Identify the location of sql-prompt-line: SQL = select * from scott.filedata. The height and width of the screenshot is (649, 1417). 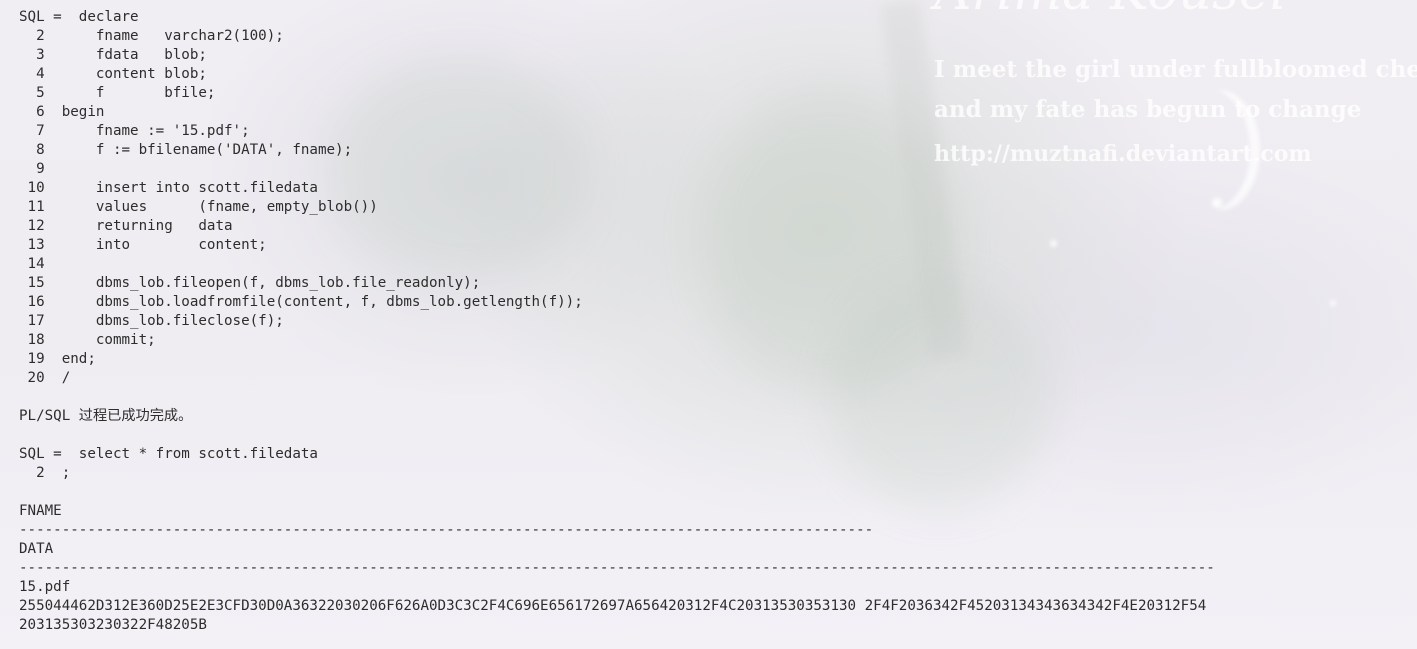
(168, 454).